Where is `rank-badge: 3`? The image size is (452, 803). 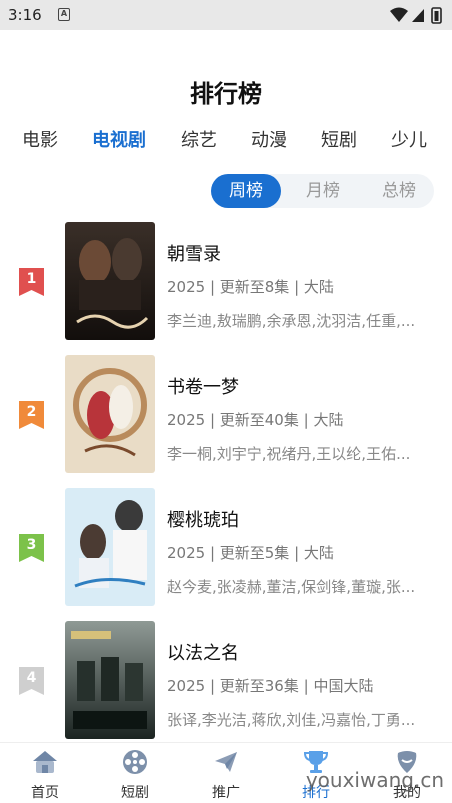
rank-badge: 3 is located at coordinates (31, 548).